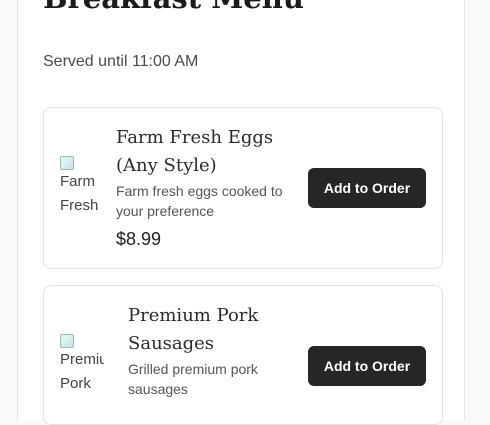  What do you see at coordinates (79, 193) in the screenshot?
I see `item-image-alt: Farm Fresh` at bounding box center [79, 193].